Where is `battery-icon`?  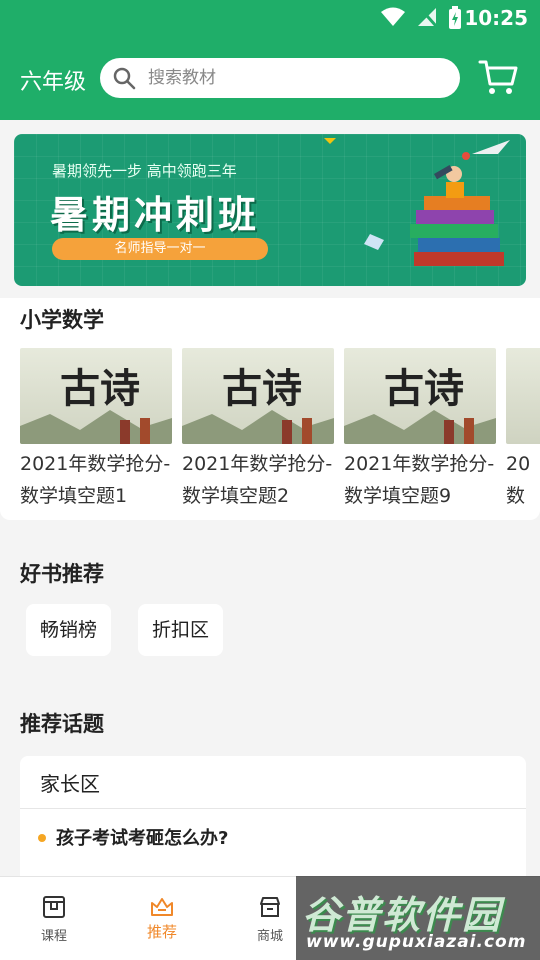 battery-icon is located at coordinates (455, 17).